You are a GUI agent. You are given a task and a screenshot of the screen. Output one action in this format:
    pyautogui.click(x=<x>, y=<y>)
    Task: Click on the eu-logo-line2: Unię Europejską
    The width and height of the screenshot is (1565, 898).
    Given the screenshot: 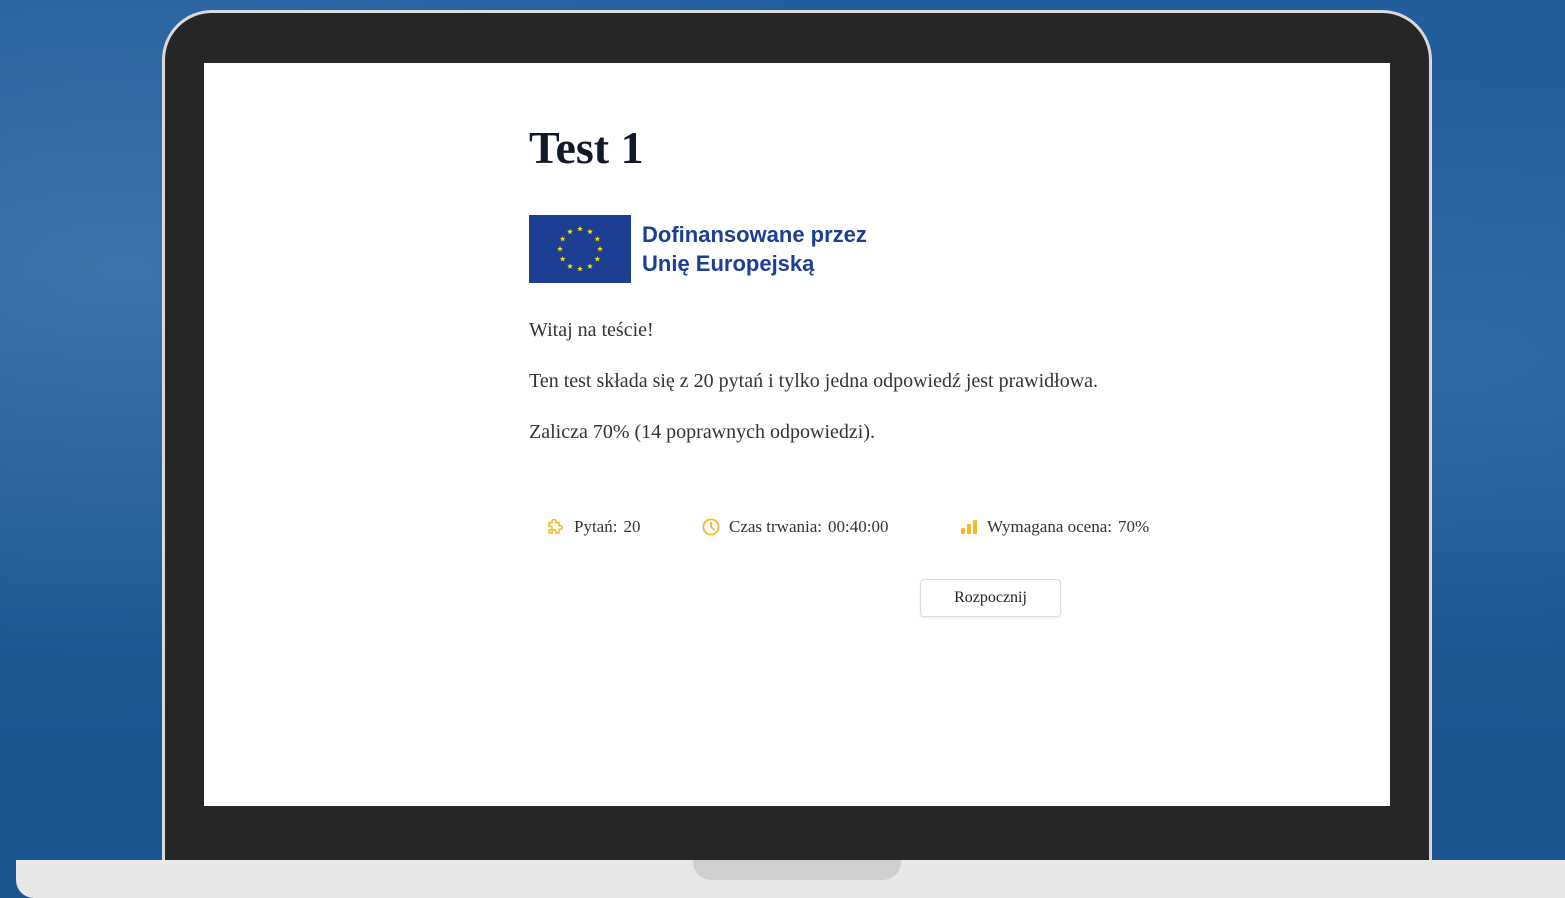 What is the action you would take?
    pyautogui.click(x=728, y=263)
    